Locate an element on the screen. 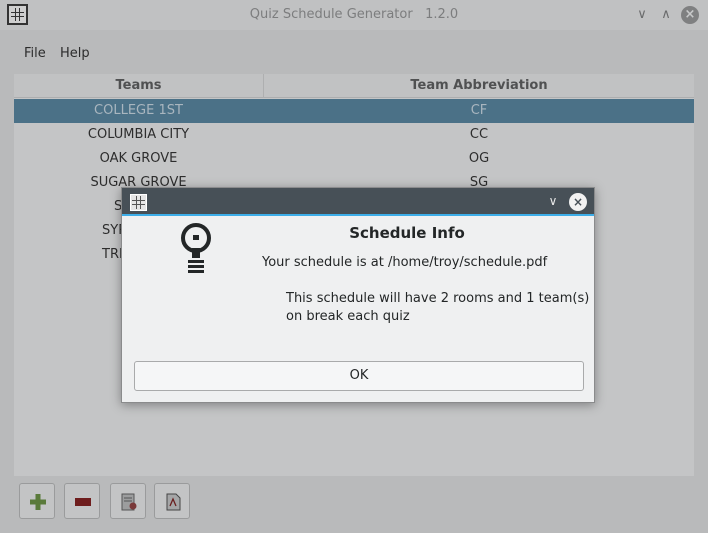  window-title: Quiz Schedule Generator 1.2.0 is located at coordinates (354, 14).